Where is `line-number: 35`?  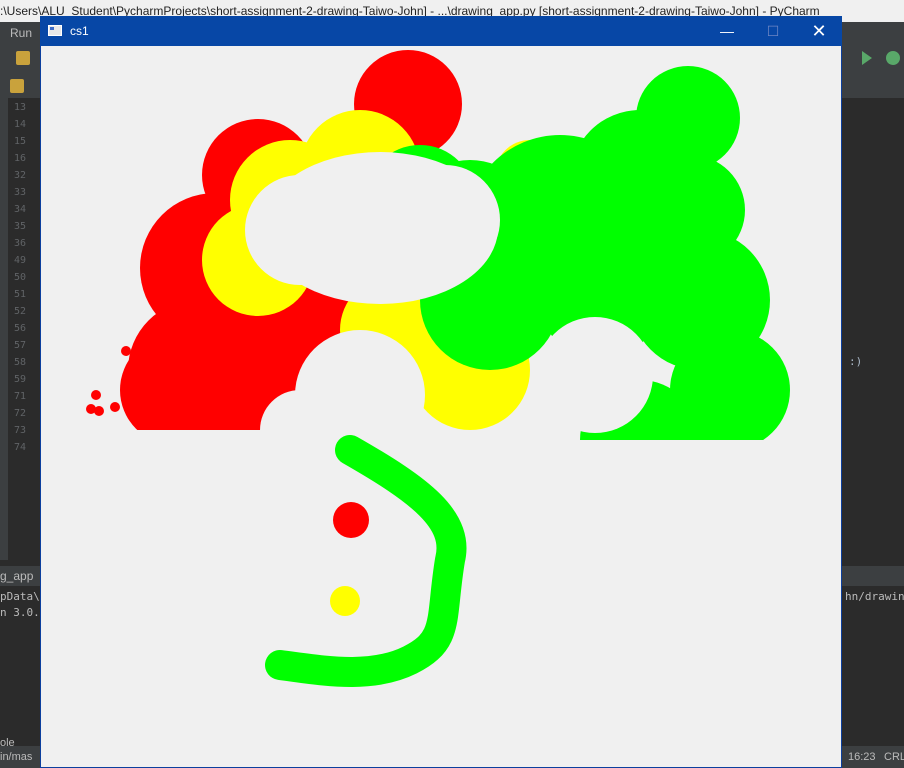 line-number: 35 is located at coordinates (20, 226).